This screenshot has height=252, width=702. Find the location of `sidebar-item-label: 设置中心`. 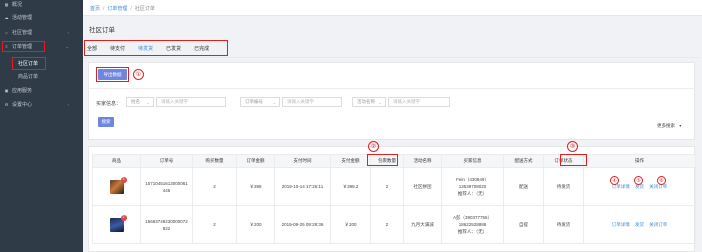

sidebar-item-label: 设置中心 is located at coordinates (22, 105).